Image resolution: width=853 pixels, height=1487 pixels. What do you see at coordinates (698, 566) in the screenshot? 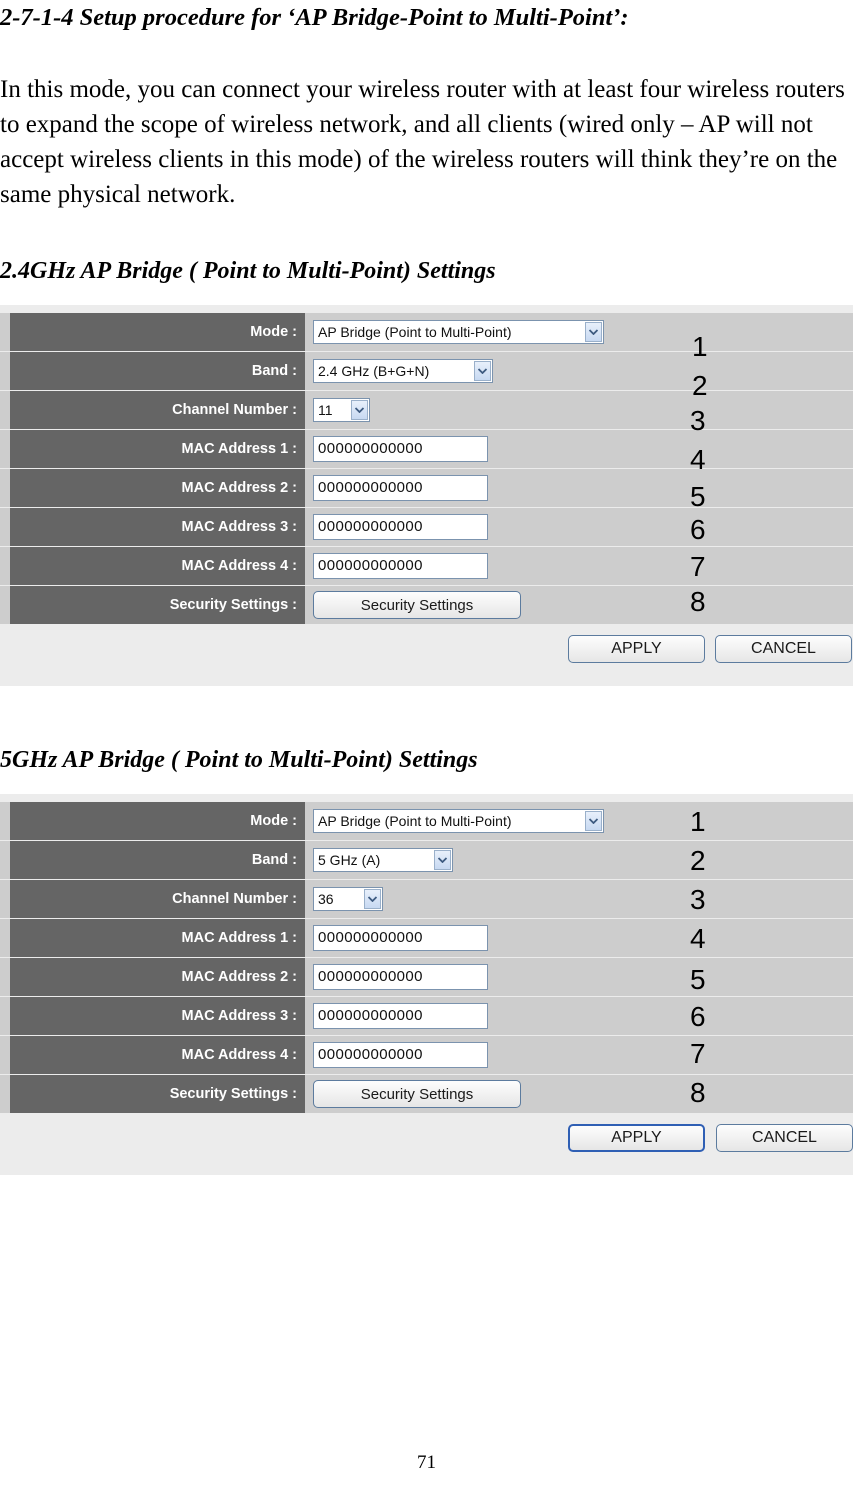
I see `annotation-number: 7` at bounding box center [698, 566].